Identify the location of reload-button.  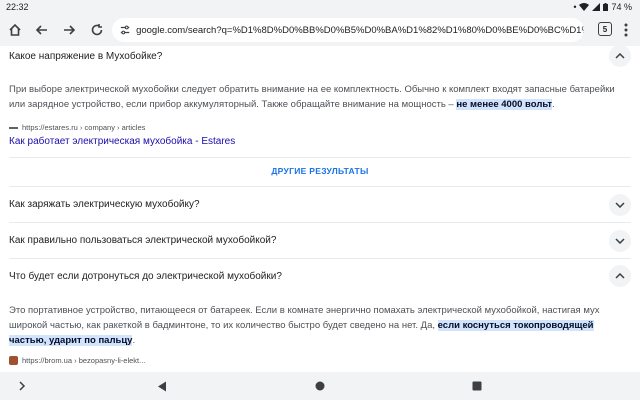
(97, 30).